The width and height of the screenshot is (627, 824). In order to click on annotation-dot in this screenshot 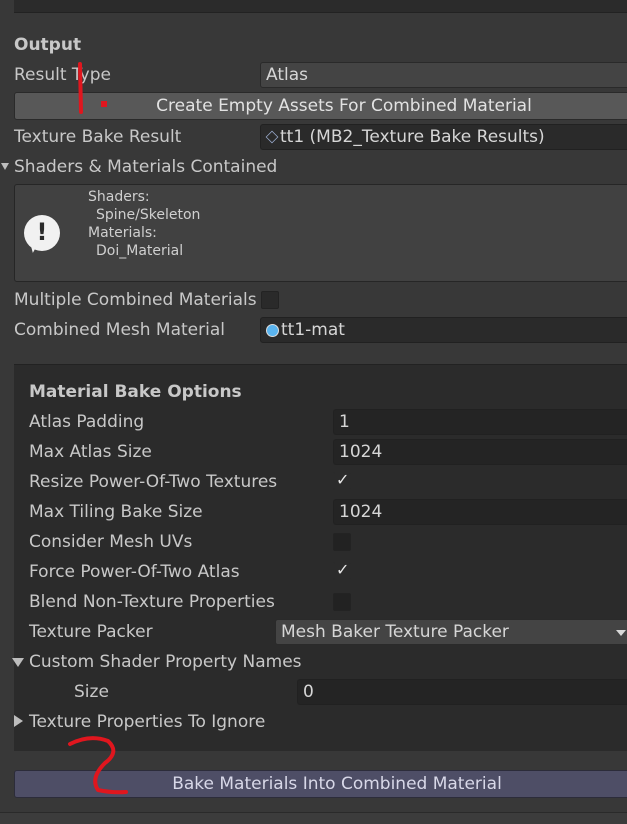, I will do `click(104, 104)`.